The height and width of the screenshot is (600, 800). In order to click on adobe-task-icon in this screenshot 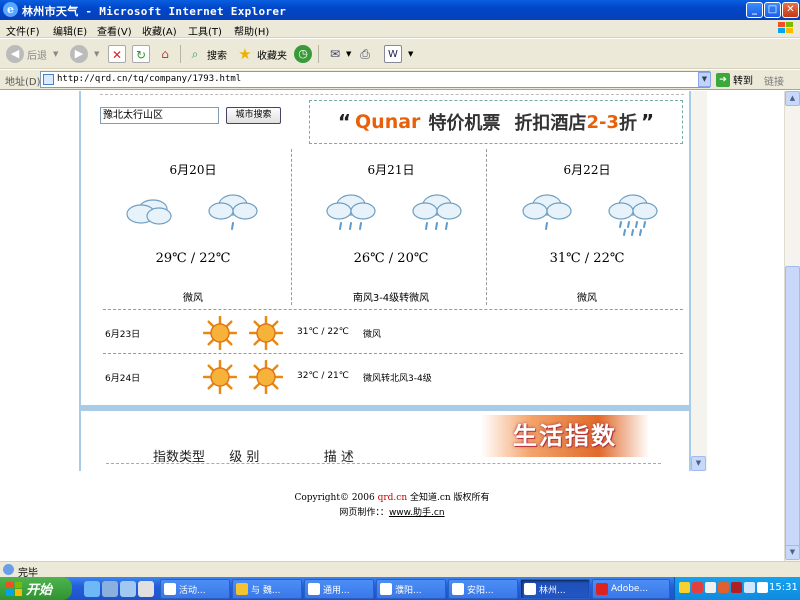, I will do `click(602, 589)`.